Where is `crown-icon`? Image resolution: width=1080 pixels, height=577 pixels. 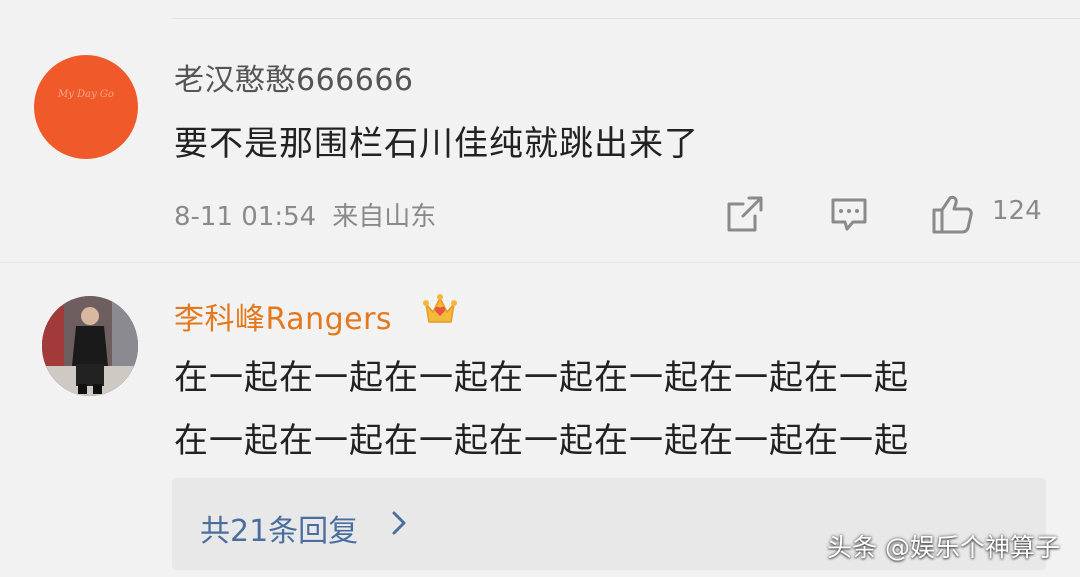
crown-icon is located at coordinates (440, 310).